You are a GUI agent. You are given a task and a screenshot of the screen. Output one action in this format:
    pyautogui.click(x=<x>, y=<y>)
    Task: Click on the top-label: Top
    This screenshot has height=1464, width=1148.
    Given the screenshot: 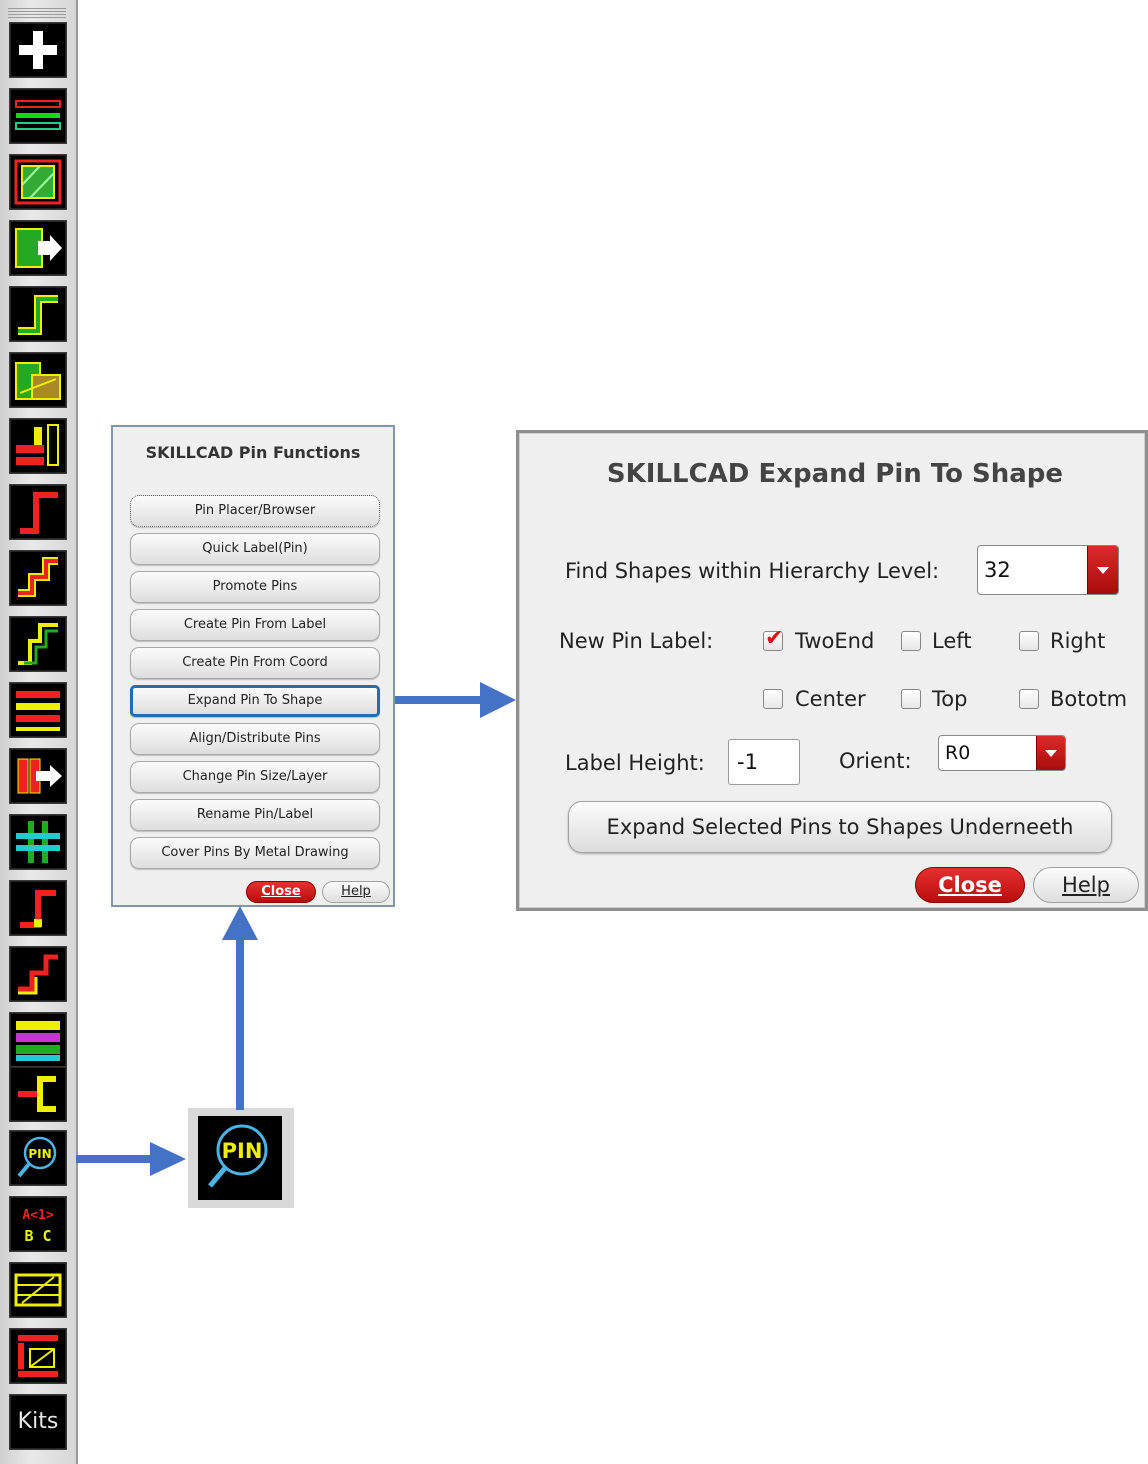 What is the action you would take?
    pyautogui.click(x=950, y=699)
    